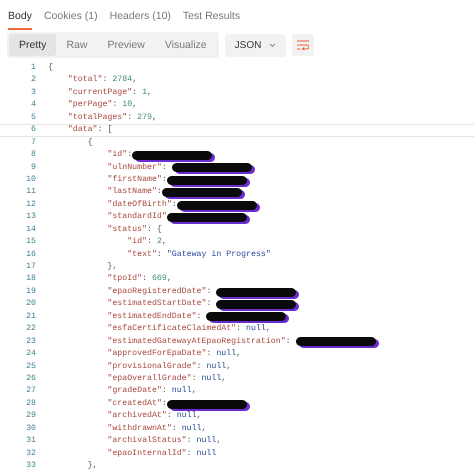 This screenshot has width=474, height=471. I want to click on code-string: "Gateway in Progress", so click(218, 254).